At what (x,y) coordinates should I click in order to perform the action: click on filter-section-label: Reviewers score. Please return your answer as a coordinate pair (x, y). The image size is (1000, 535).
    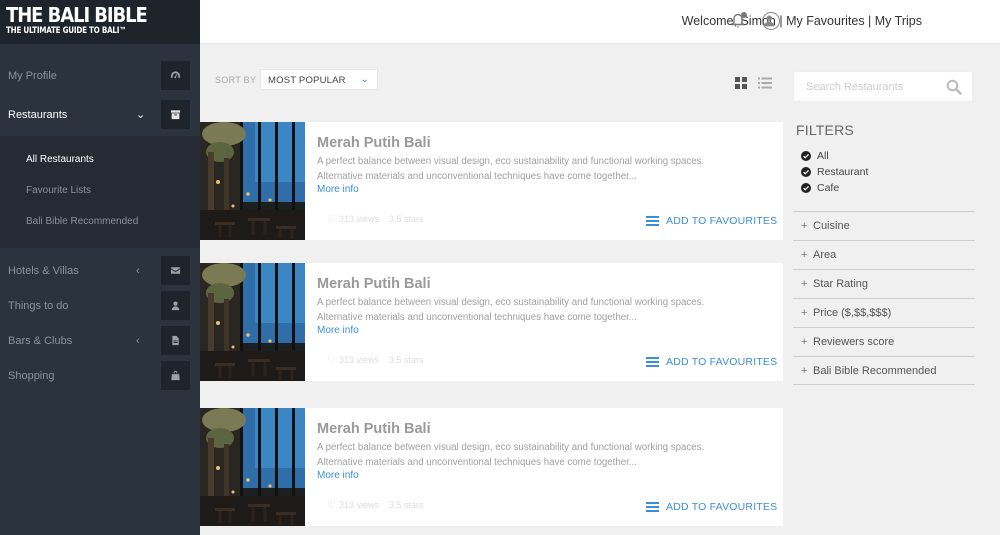
    Looking at the image, I should click on (854, 342).